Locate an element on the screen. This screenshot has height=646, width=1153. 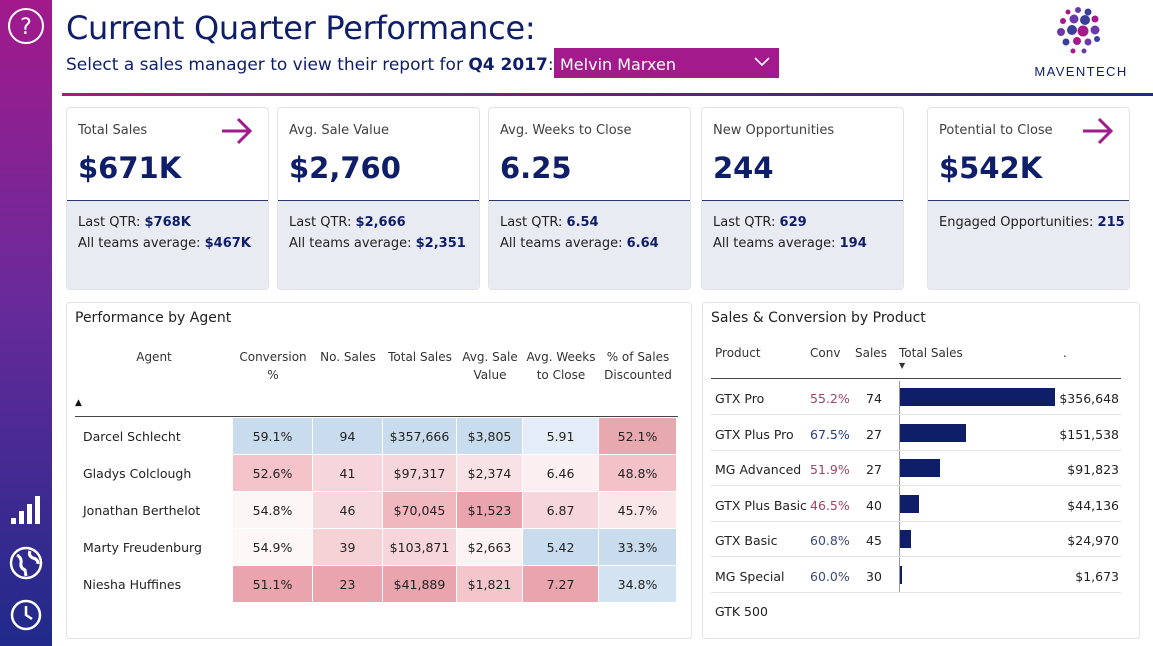
product-name: GTX Plus Pro is located at coordinates (754, 434).